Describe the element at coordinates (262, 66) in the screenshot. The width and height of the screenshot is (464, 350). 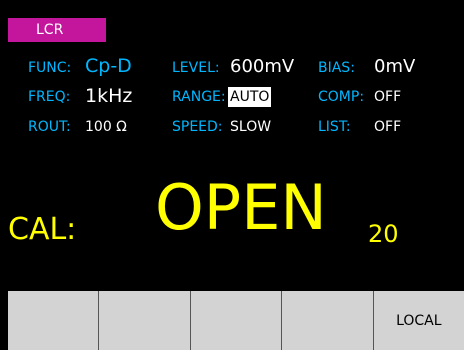
I see `level-value: 600mV` at that location.